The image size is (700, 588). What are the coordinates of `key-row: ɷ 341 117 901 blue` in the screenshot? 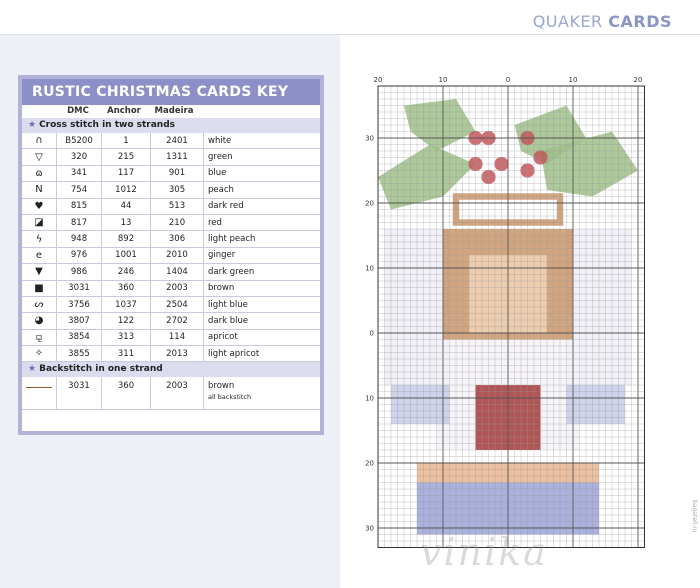 It's located at (171, 174).